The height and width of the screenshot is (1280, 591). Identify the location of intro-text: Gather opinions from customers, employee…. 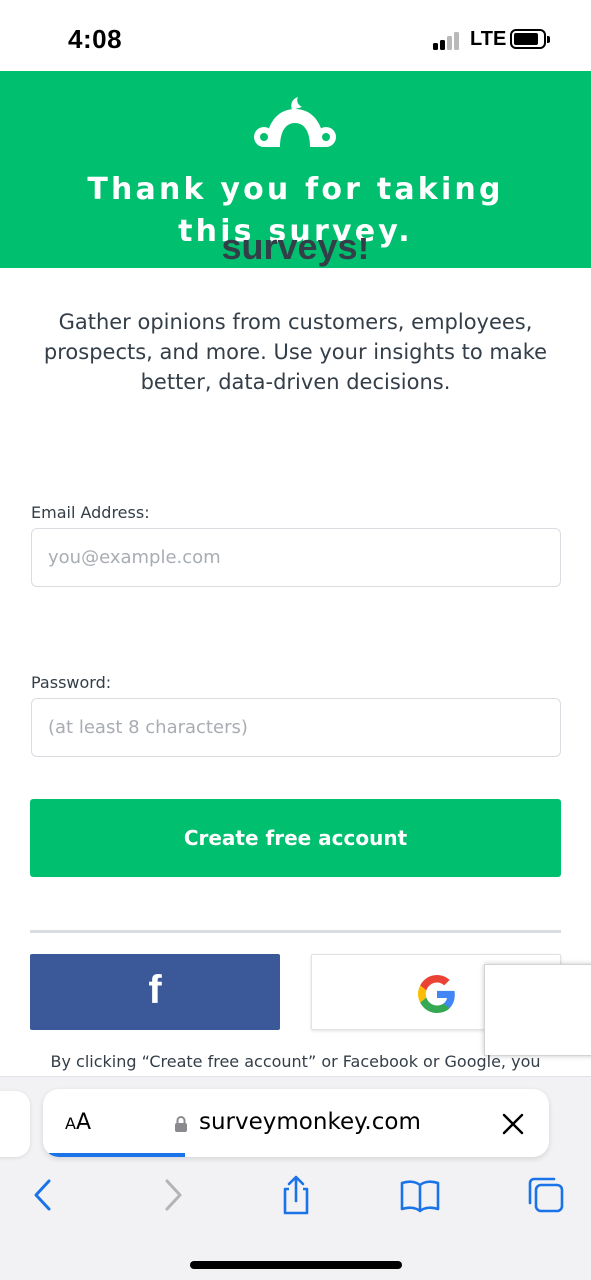
(295, 352).